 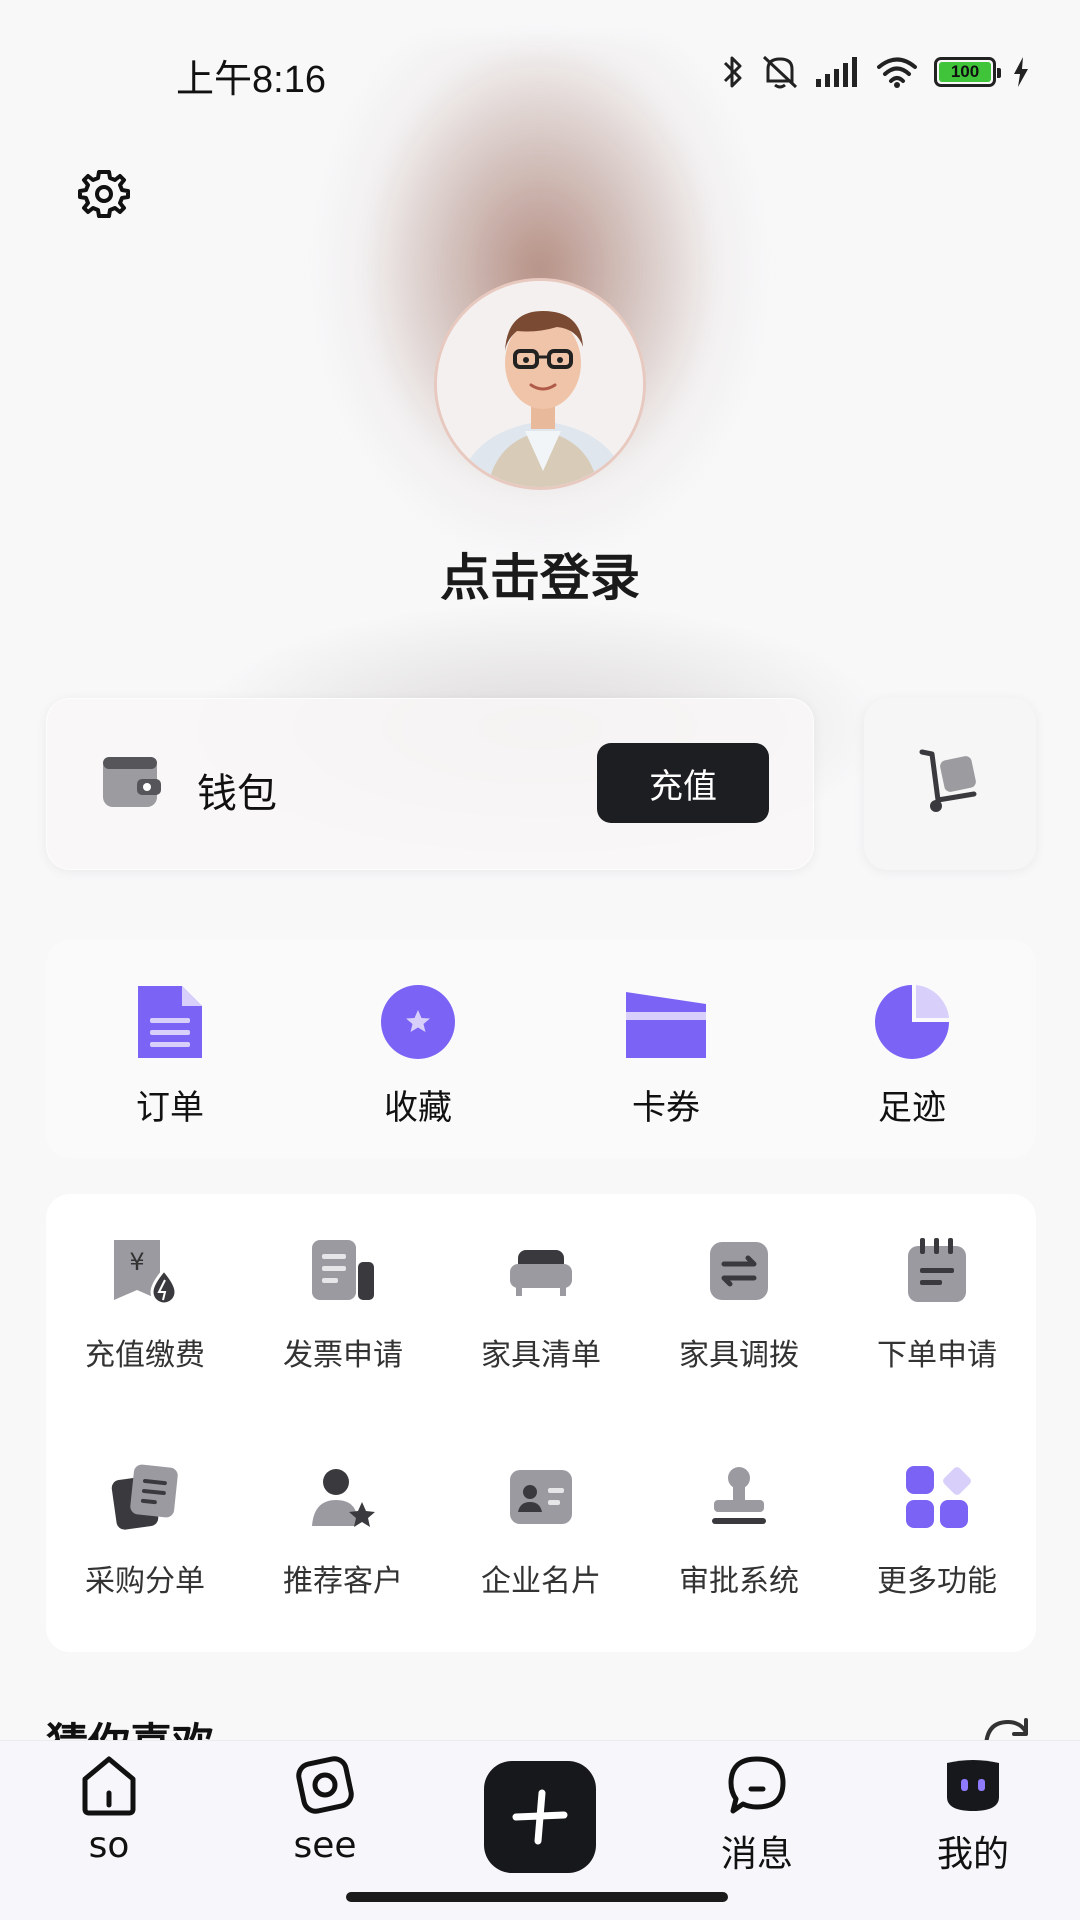 I want to click on service-furniture-transfer: 家具调拨, so click(x=739, y=1305).